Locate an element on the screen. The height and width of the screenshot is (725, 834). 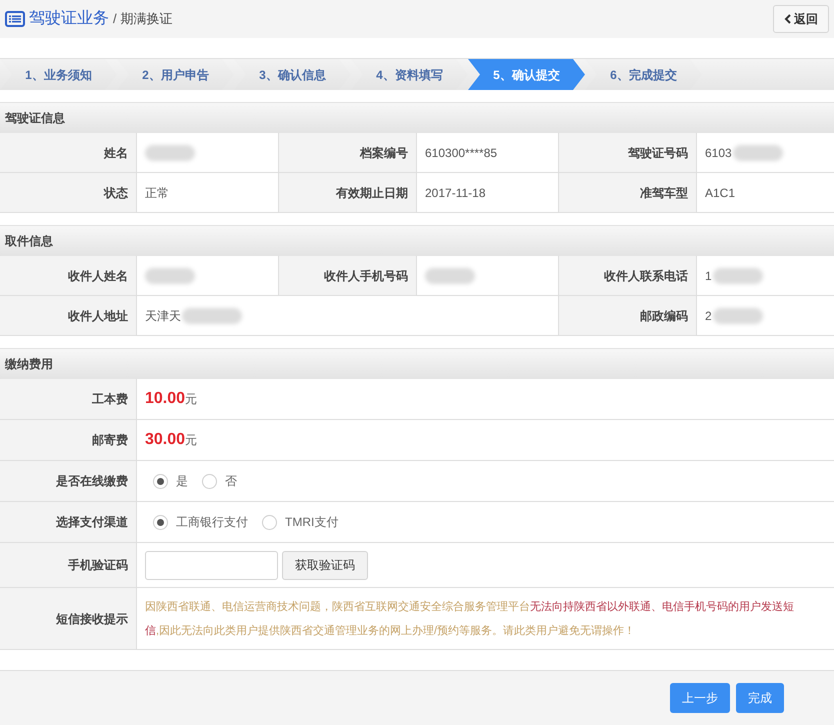
field-label: 工本费 is located at coordinates (68, 399).